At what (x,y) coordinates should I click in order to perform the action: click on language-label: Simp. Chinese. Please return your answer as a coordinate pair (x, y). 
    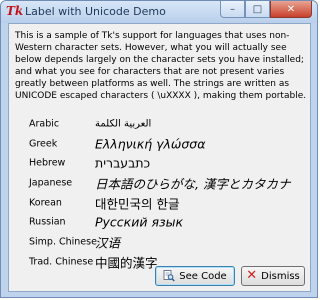
    Looking at the image, I should click on (63, 242).